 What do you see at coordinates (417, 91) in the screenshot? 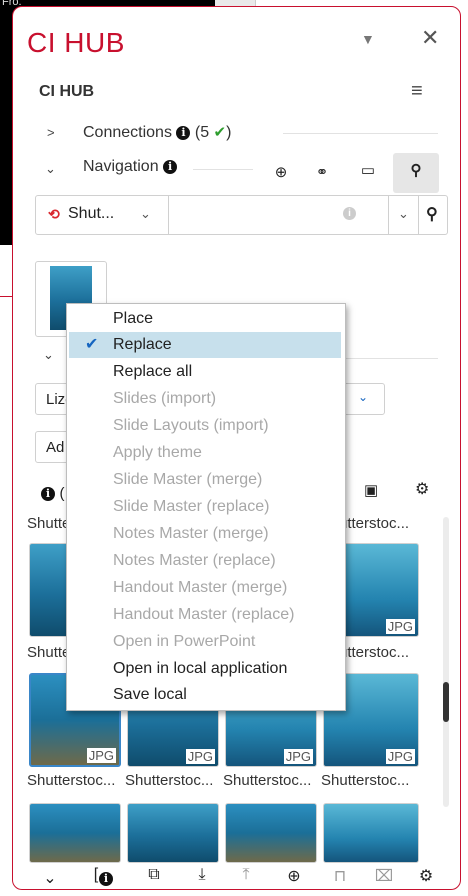
I see `hamburger-menu-icon: ≡` at bounding box center [417, 91].